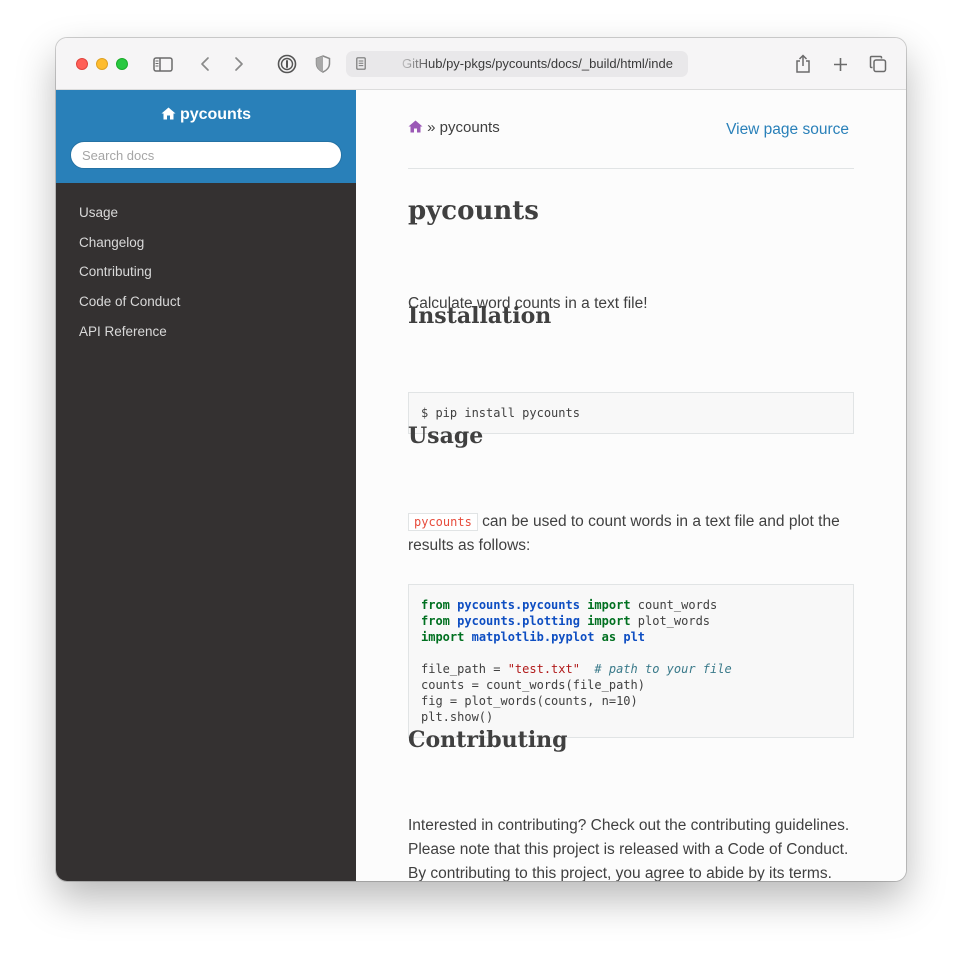 The image size is (962, 955). Describe the element at coordinates (205, 64) in the screenshot. I see `back-icon` at that location.